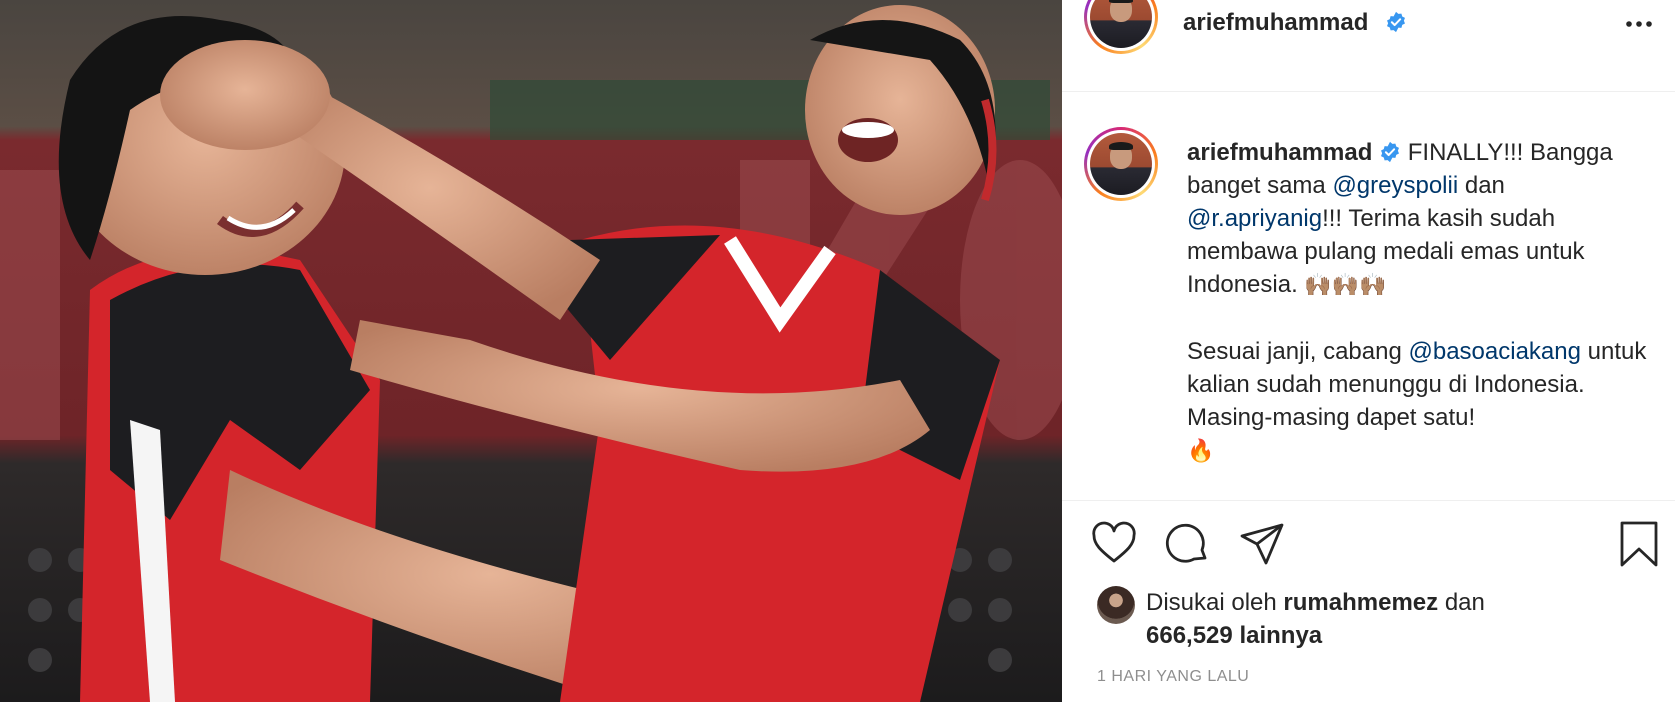  I want to click on mention-link: @r.apriyanig, so click(1254, 218).